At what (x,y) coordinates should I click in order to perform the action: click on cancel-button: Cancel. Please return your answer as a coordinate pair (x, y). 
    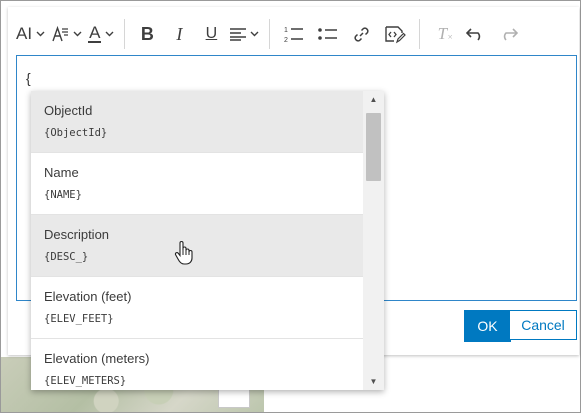
    Looking at the image, I should click on (543, 325).